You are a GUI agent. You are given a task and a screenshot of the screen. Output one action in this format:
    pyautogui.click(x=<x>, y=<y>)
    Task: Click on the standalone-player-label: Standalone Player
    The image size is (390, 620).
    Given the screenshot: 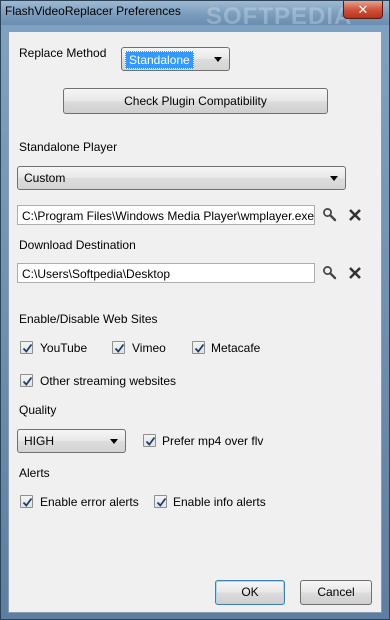 What is the action you would take?
    pyautogui.click(x=68, y=147)
    